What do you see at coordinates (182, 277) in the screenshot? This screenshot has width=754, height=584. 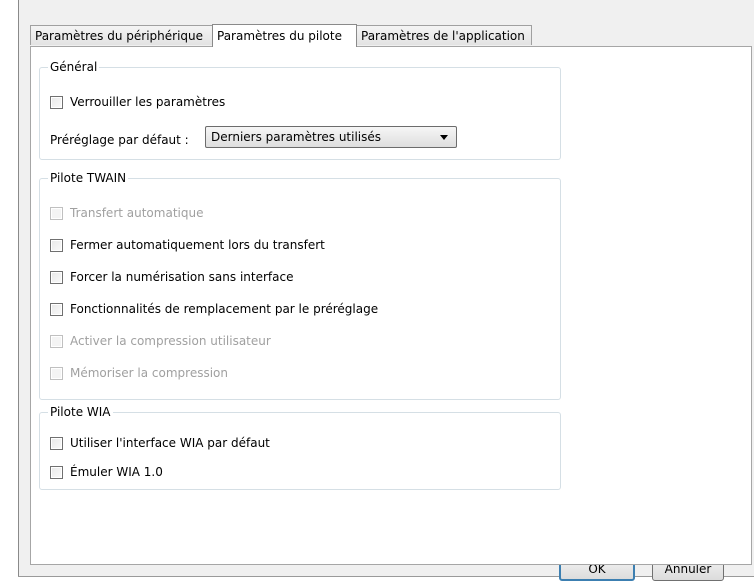 I see `twain-option-2-label: Forcer la numérisation sans interface` at bounding box center [182, 277].